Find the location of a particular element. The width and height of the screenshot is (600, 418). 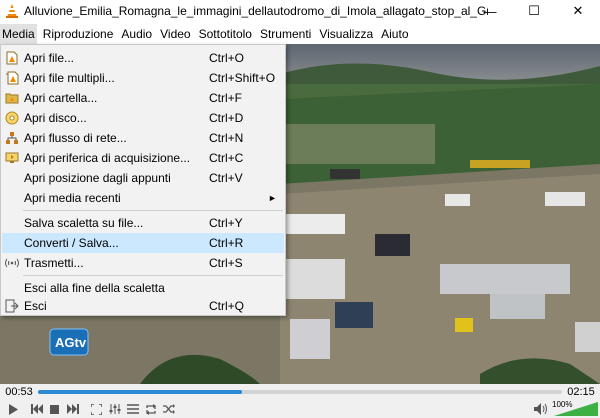

menu-riproduzione: Riproduzione is located at coordinates (78, 34).